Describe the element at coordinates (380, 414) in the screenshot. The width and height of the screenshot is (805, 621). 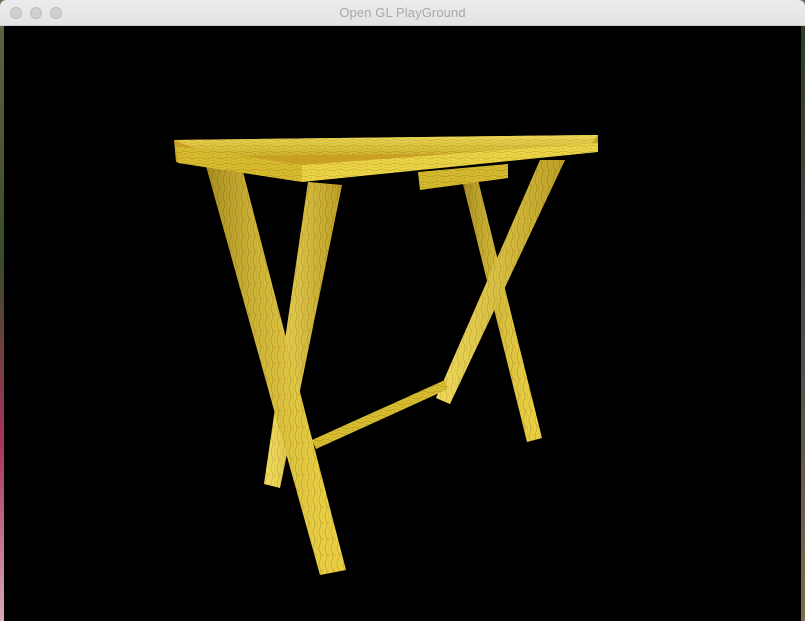
I see `stretcher-bar` at that location.